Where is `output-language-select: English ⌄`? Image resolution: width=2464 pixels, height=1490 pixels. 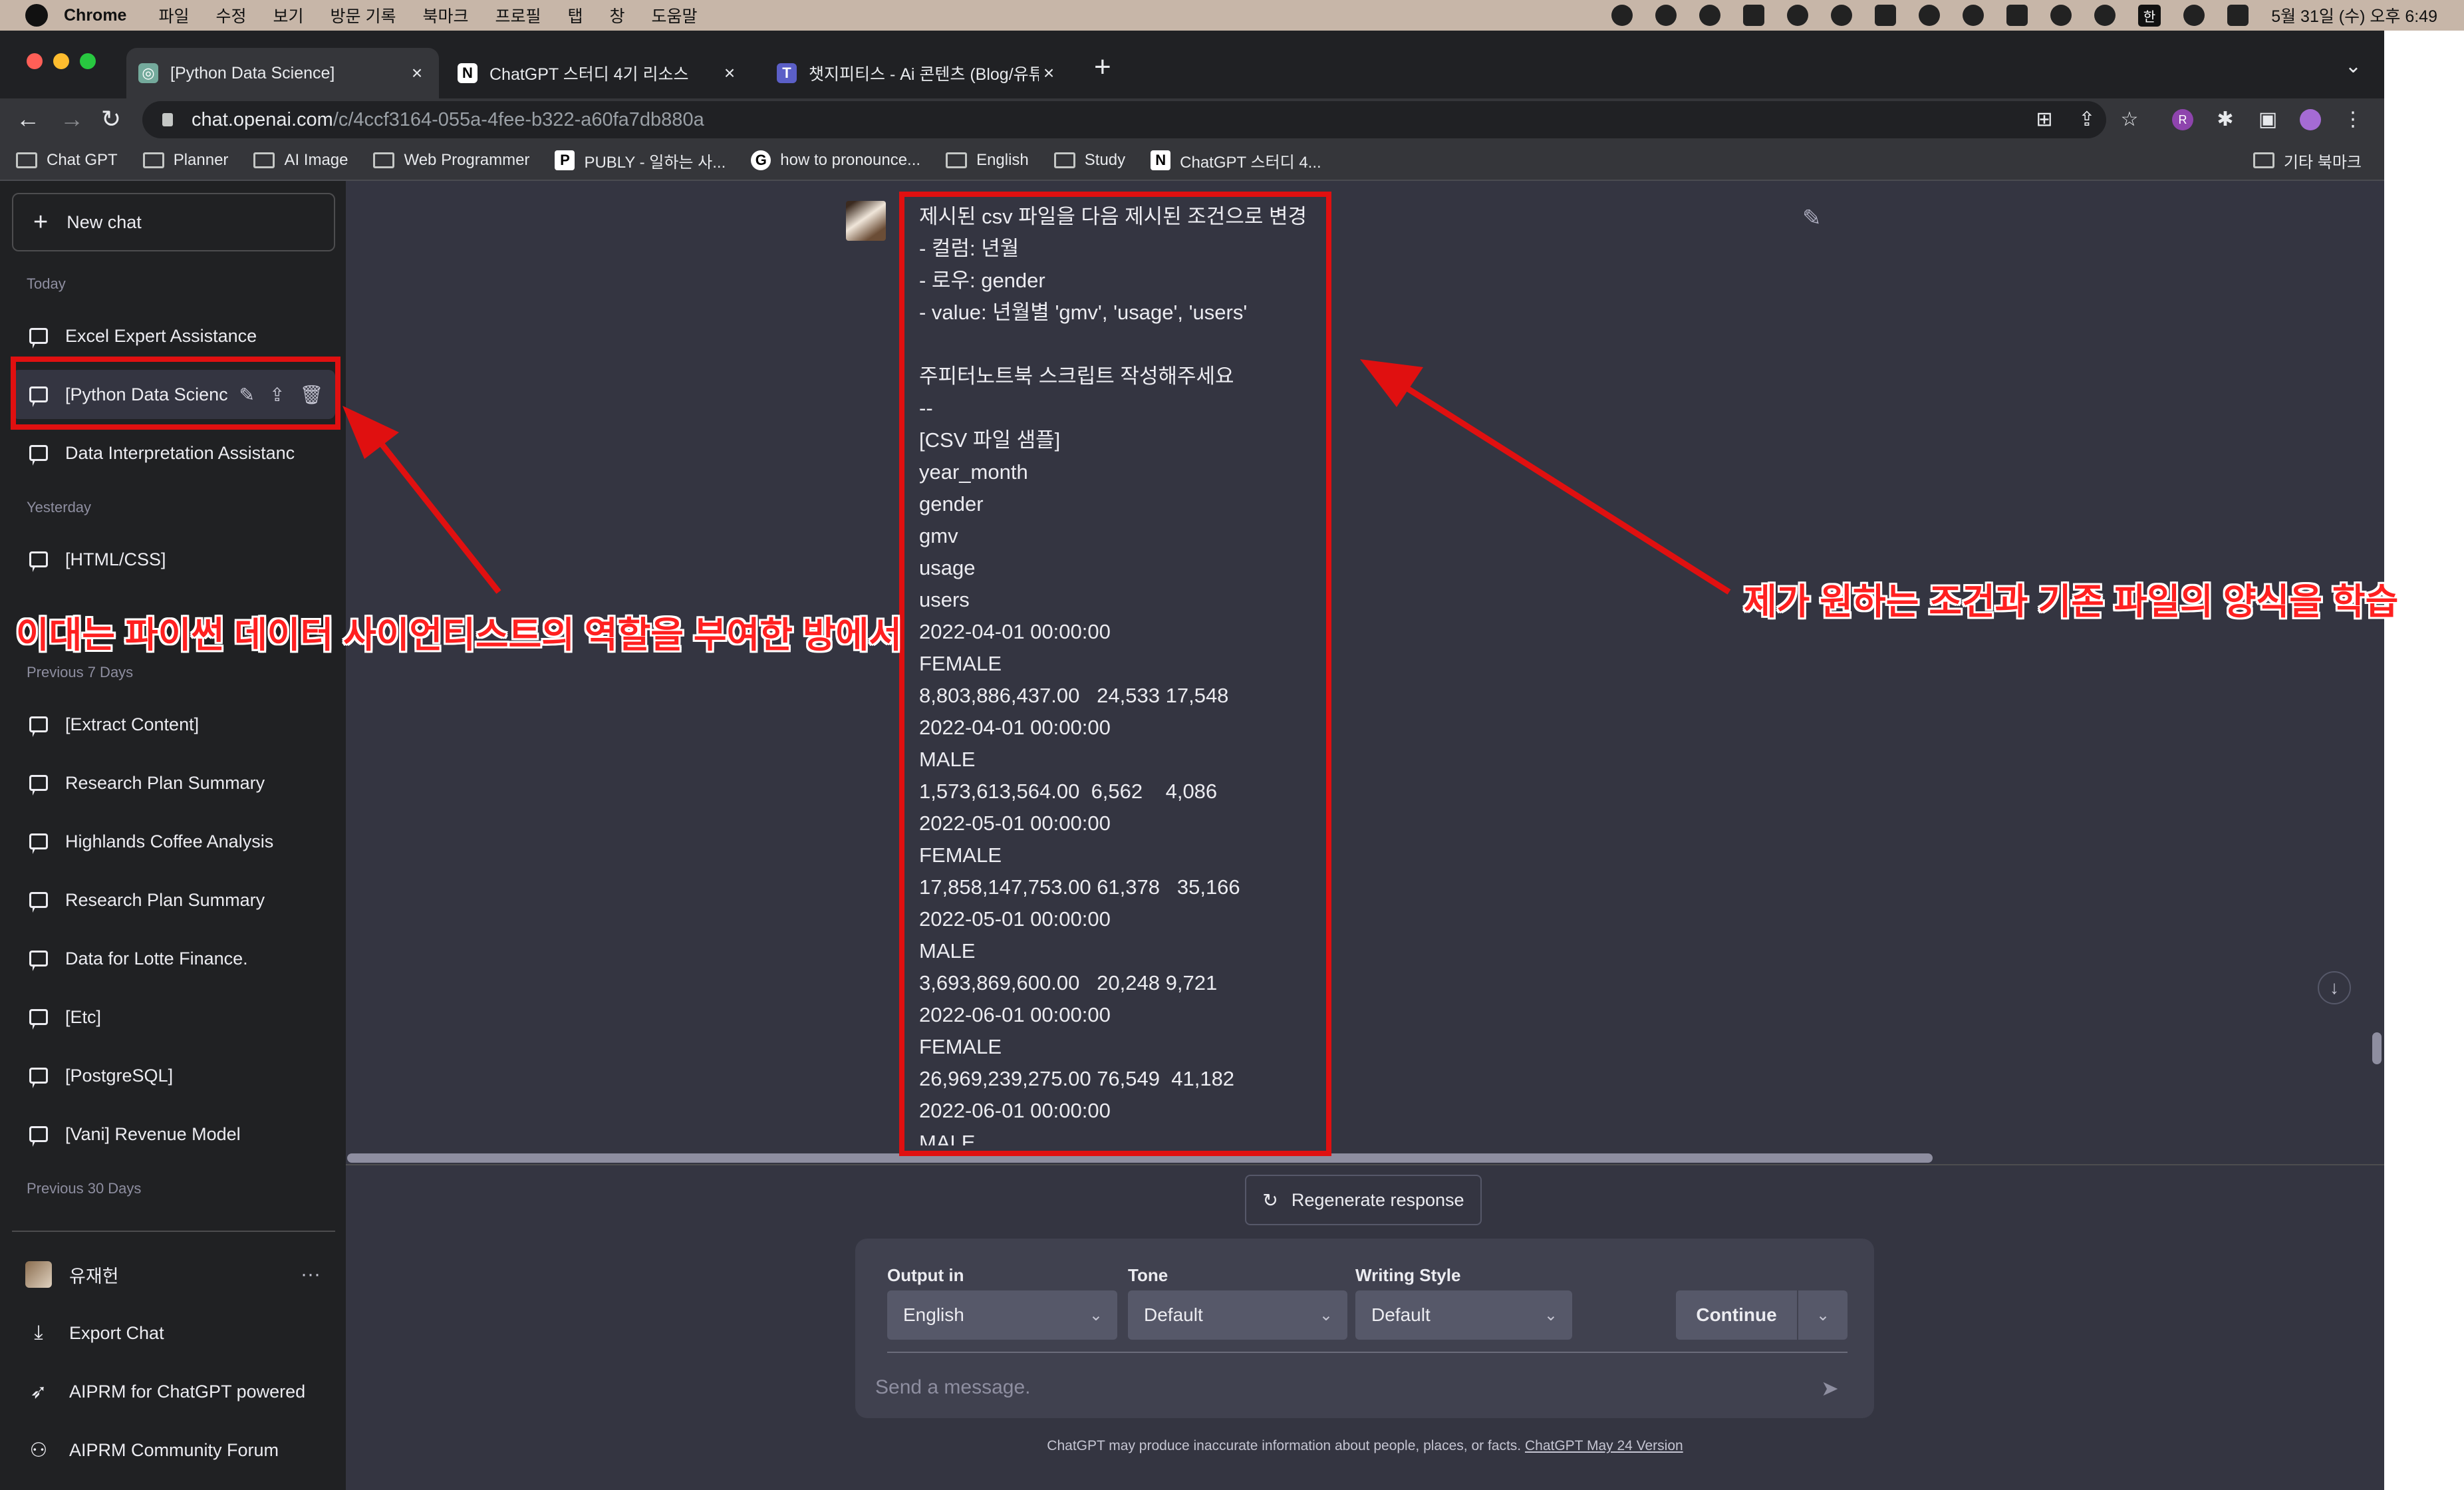
output-language-select: English ⌄ is located at coordinates (1002, 1315).